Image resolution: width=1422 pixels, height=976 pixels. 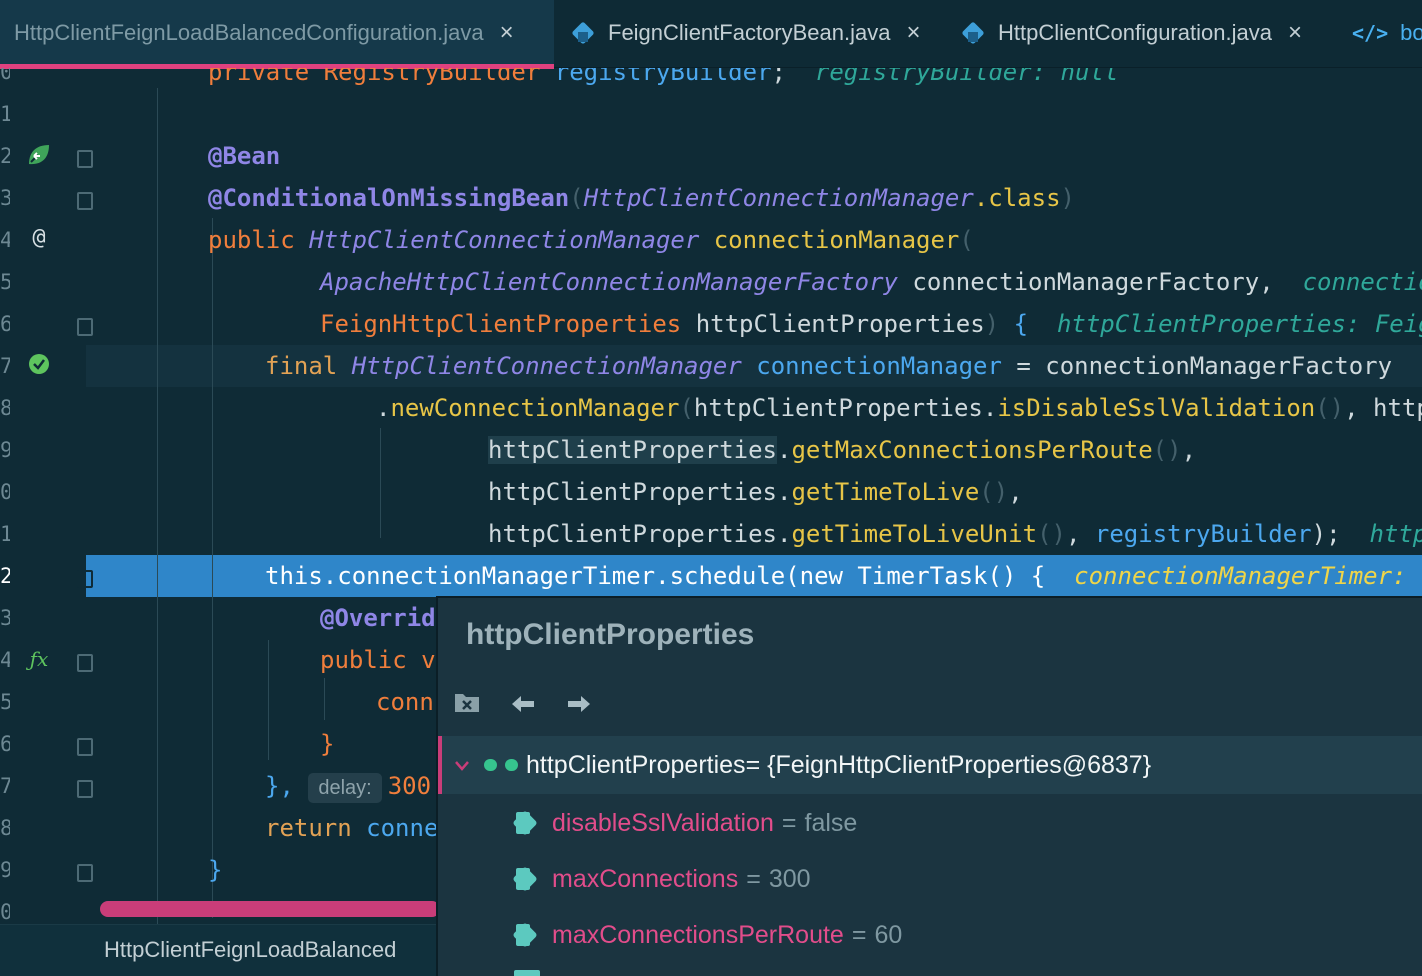 I want to click on code-token: return, so click(x=316, y=828).